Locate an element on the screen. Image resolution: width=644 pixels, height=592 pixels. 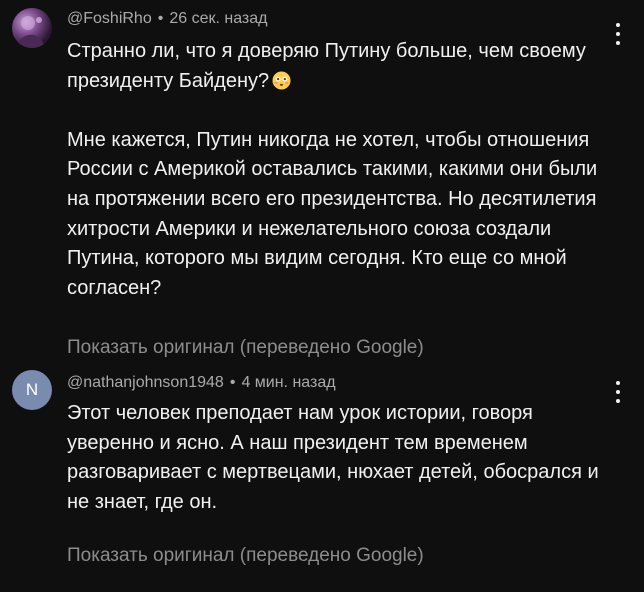
comment-time: 26 сек. назад is located at coordinates (218, 18).